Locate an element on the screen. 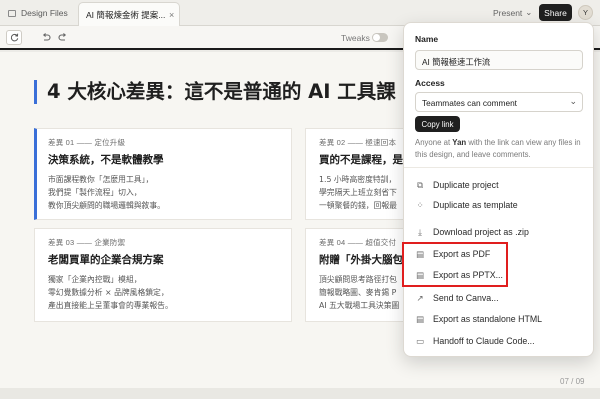 The height and width of the screenshot is (399, 600). slide-title: 4 大核心差異：這不是普通的 AI 工具課 is located at coordinates (215, 92).